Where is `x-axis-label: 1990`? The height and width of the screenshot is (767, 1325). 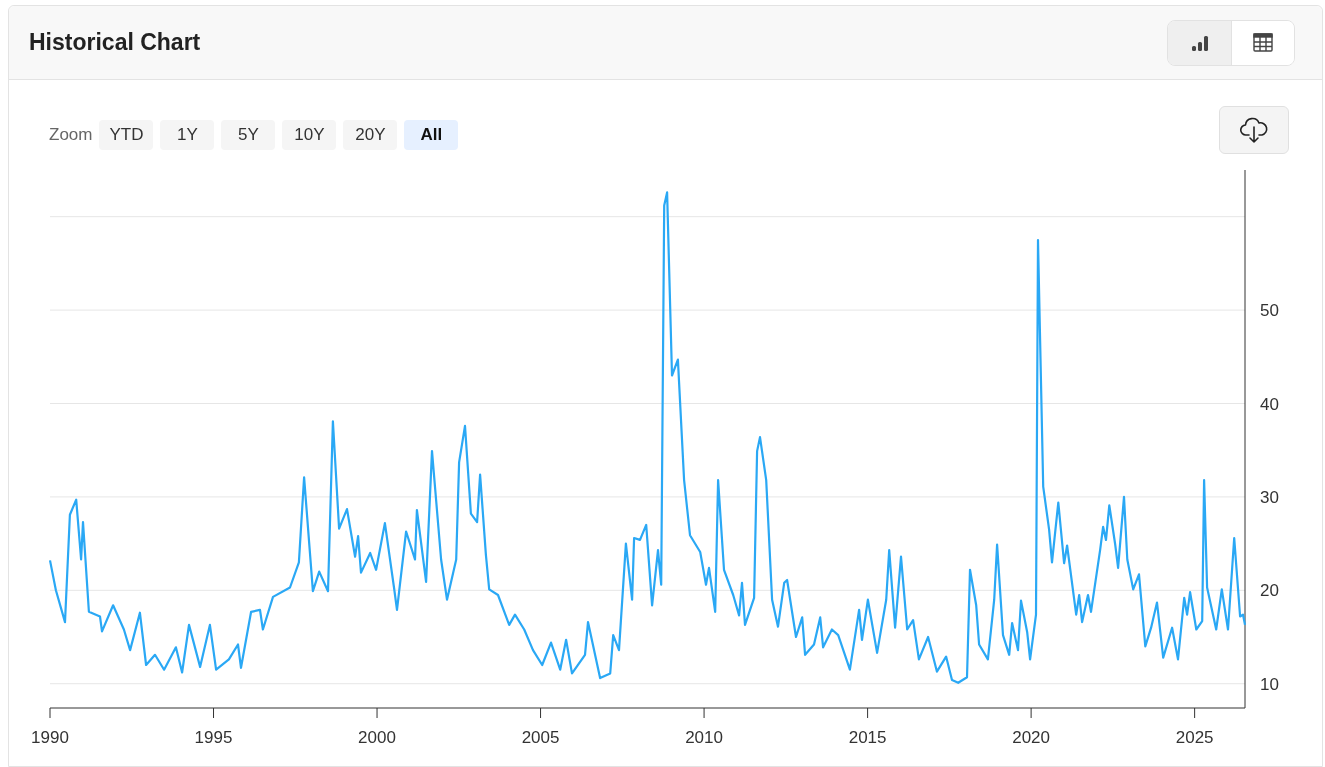 x-axis-label: 1990 is located at coordinates (50, 737).